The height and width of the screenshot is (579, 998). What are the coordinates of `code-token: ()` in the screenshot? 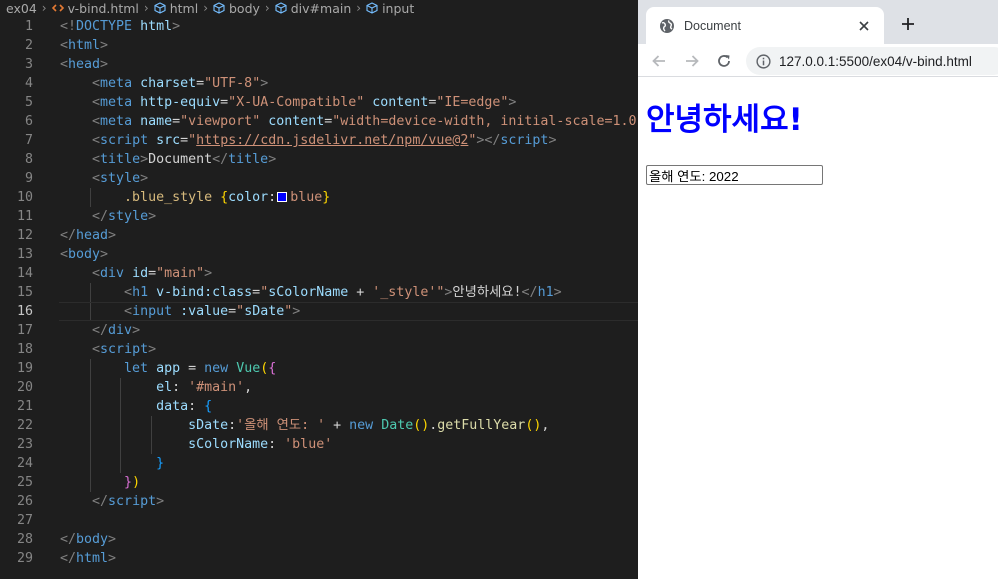 It's located at (533, 425).